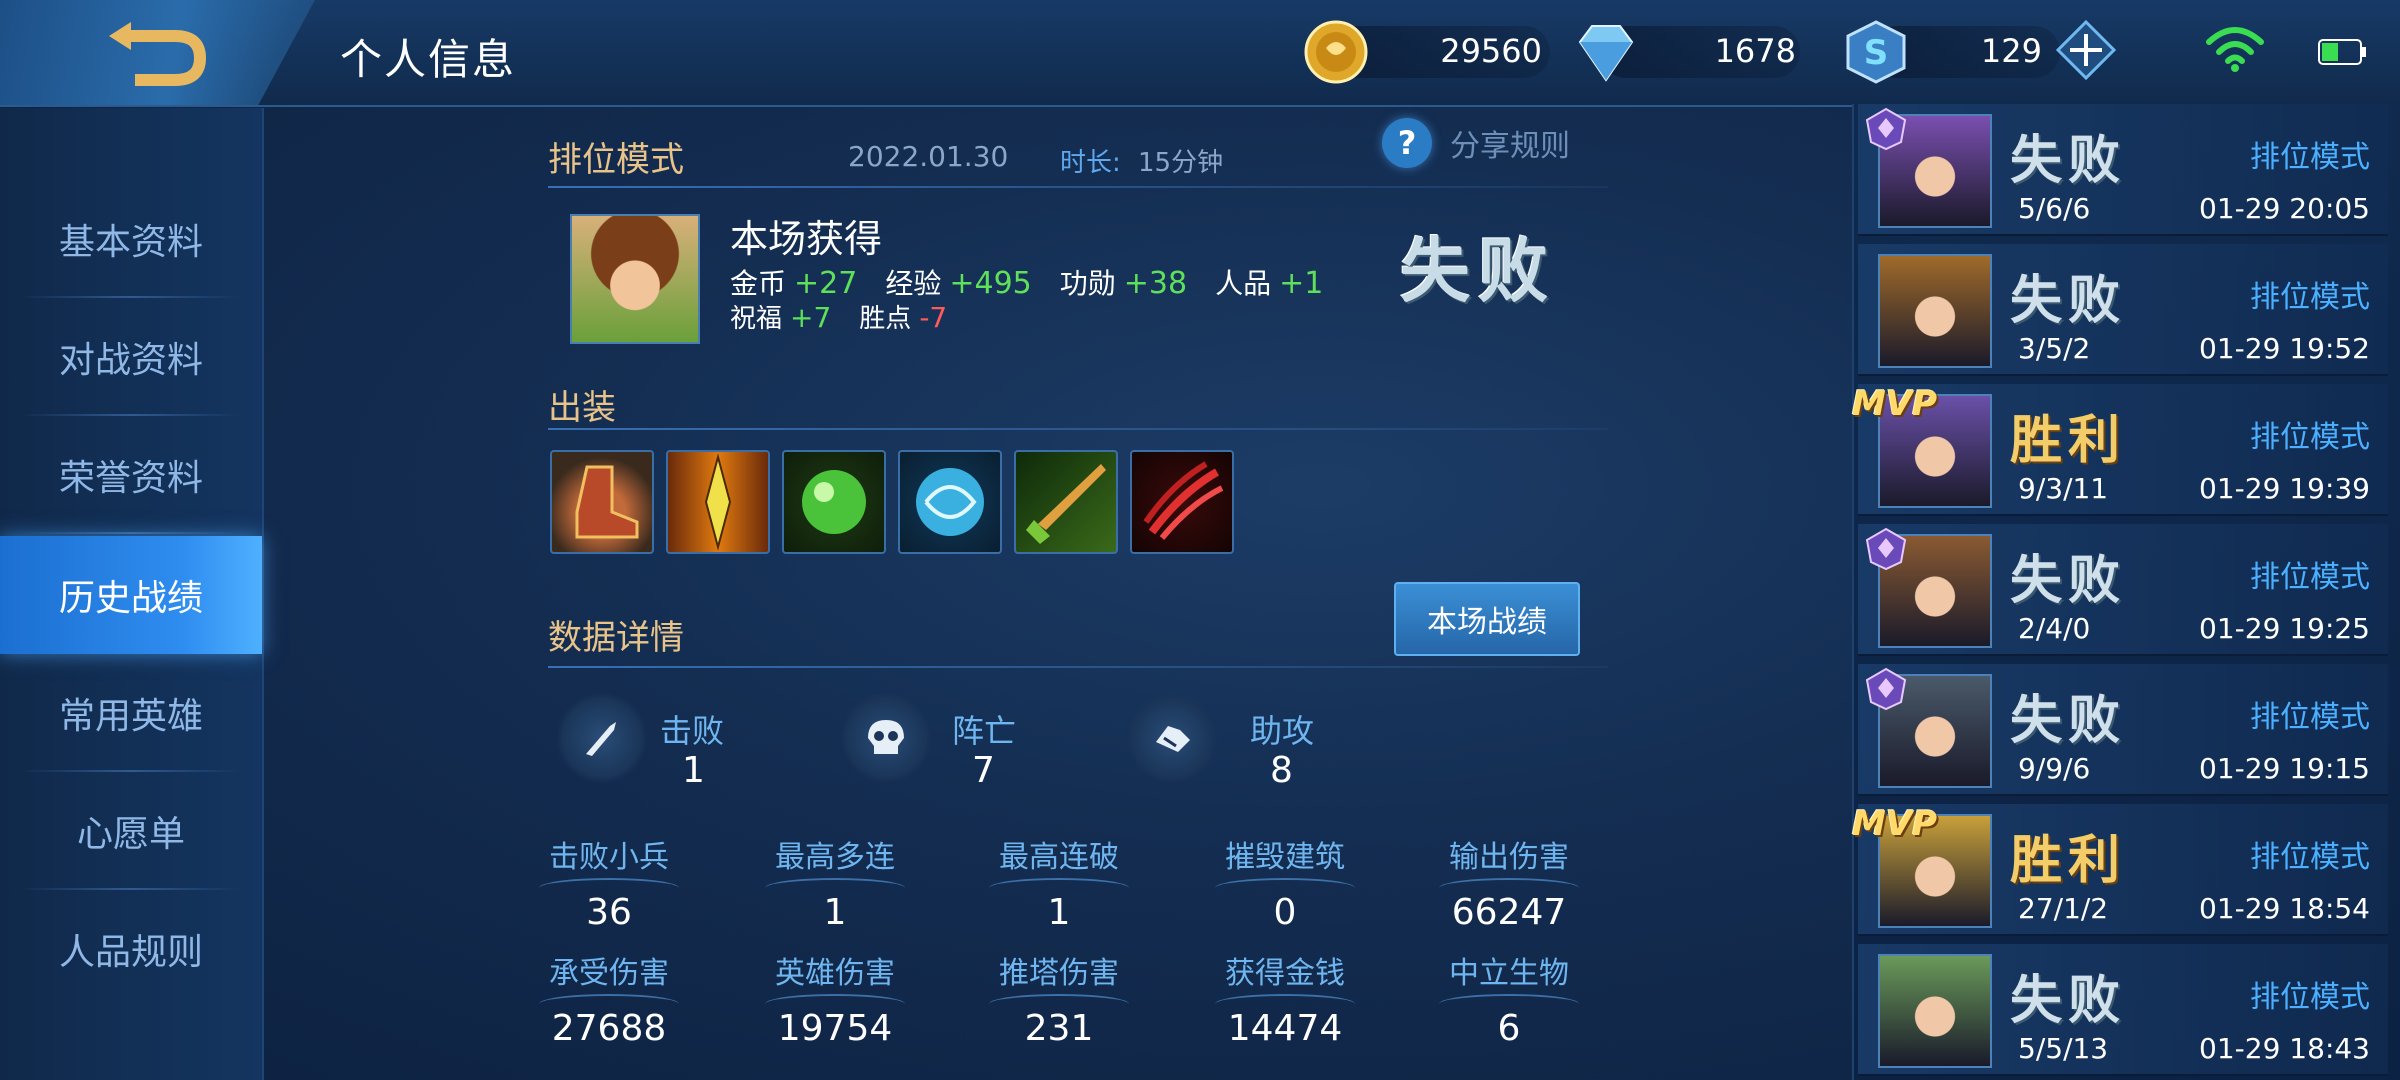 The image size is (2400, 1080). I want to click on stat-value: 1, so click(835, 912).